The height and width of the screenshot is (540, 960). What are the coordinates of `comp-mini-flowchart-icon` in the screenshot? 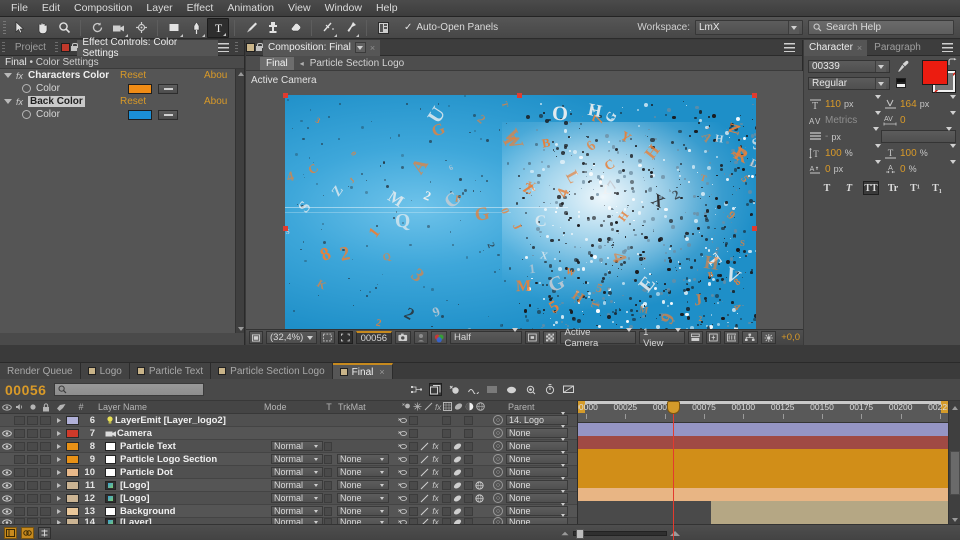 It's located at (416, 389).